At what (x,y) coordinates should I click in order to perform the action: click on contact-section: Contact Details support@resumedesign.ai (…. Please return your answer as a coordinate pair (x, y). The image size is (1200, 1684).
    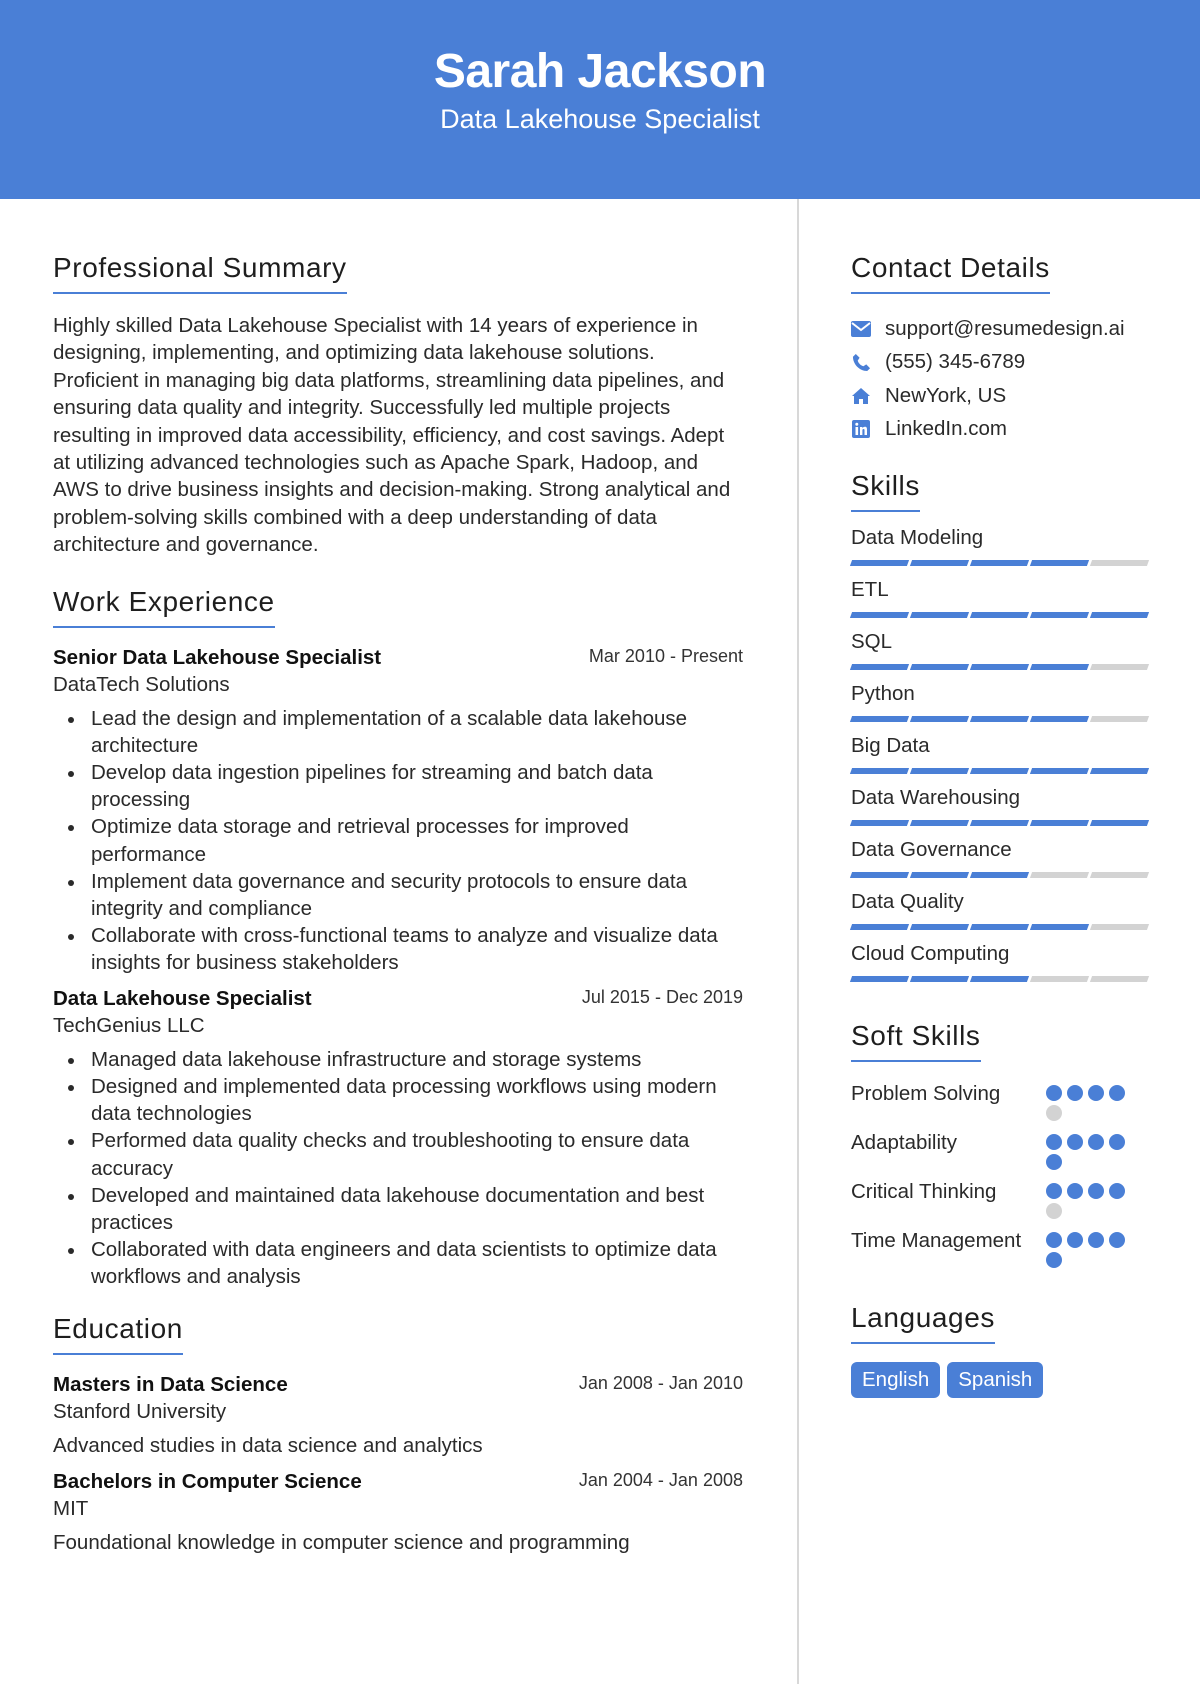
    Looking at the image, I should click on (1001, 349).